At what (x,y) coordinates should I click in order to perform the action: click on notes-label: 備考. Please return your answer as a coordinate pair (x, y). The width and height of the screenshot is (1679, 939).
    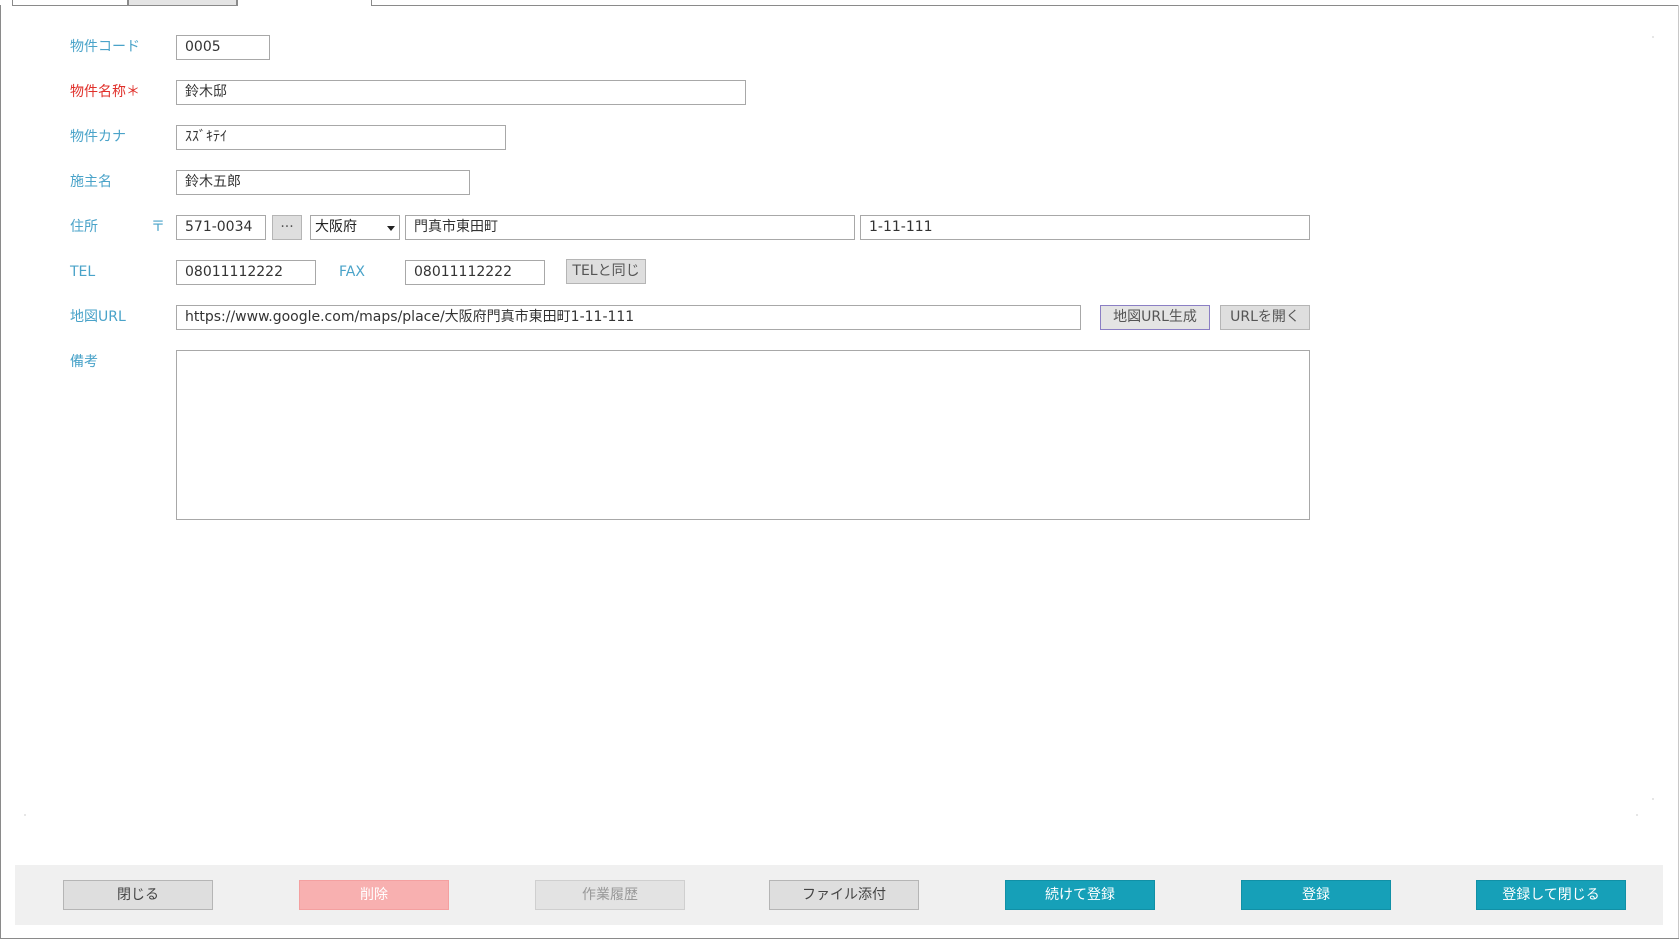
    Looking at the image, I should click on (84, 362).